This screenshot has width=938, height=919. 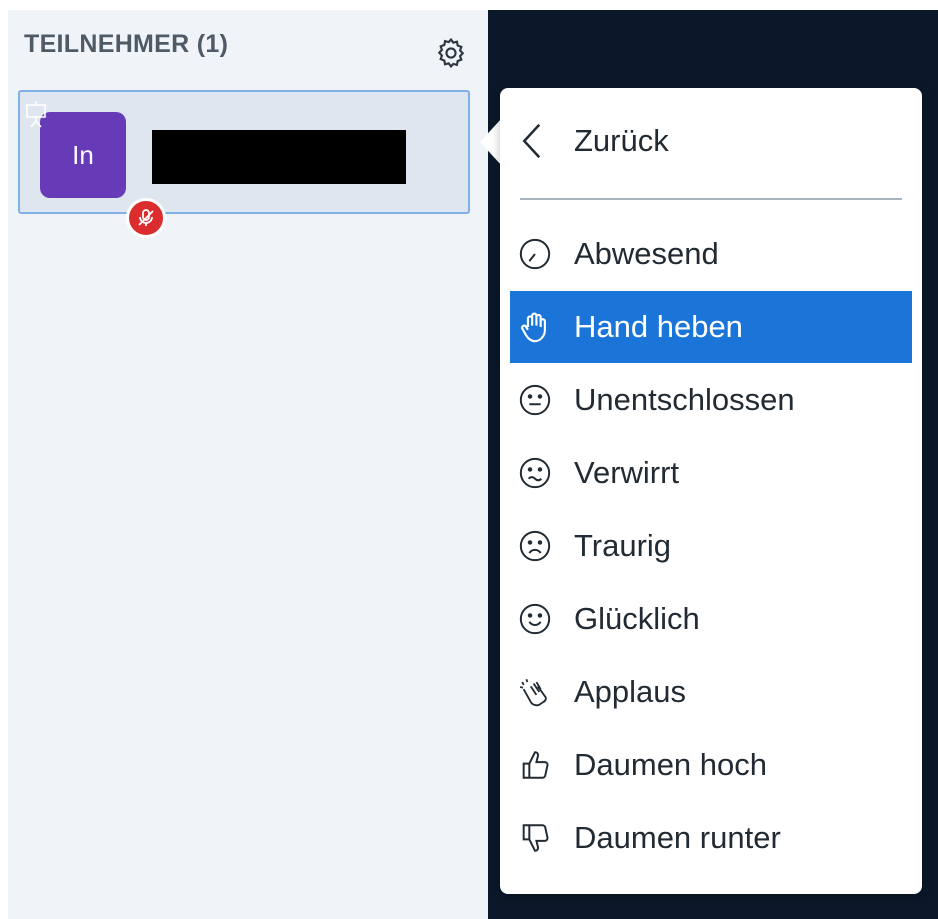 What do you see at coordinates (533, 693) in the screenshot?
I see `clapping-hands-icon` at bounding box center [533, 693].